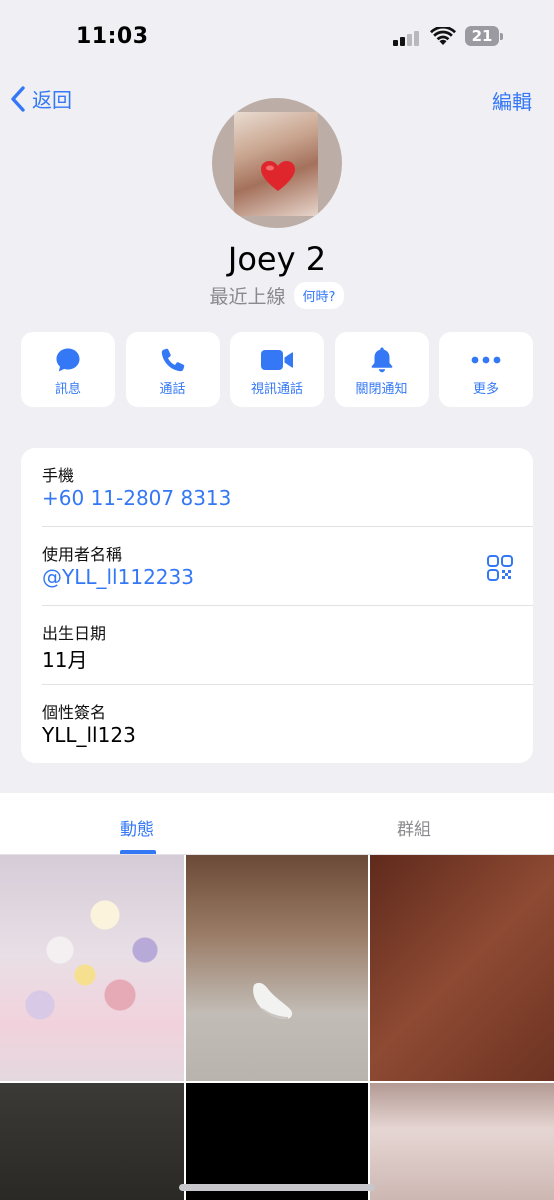  What do you see at coordinates (408, 38) in the screenshot?
I see `cellular-signal-icon` at bounding box center [408, 38].